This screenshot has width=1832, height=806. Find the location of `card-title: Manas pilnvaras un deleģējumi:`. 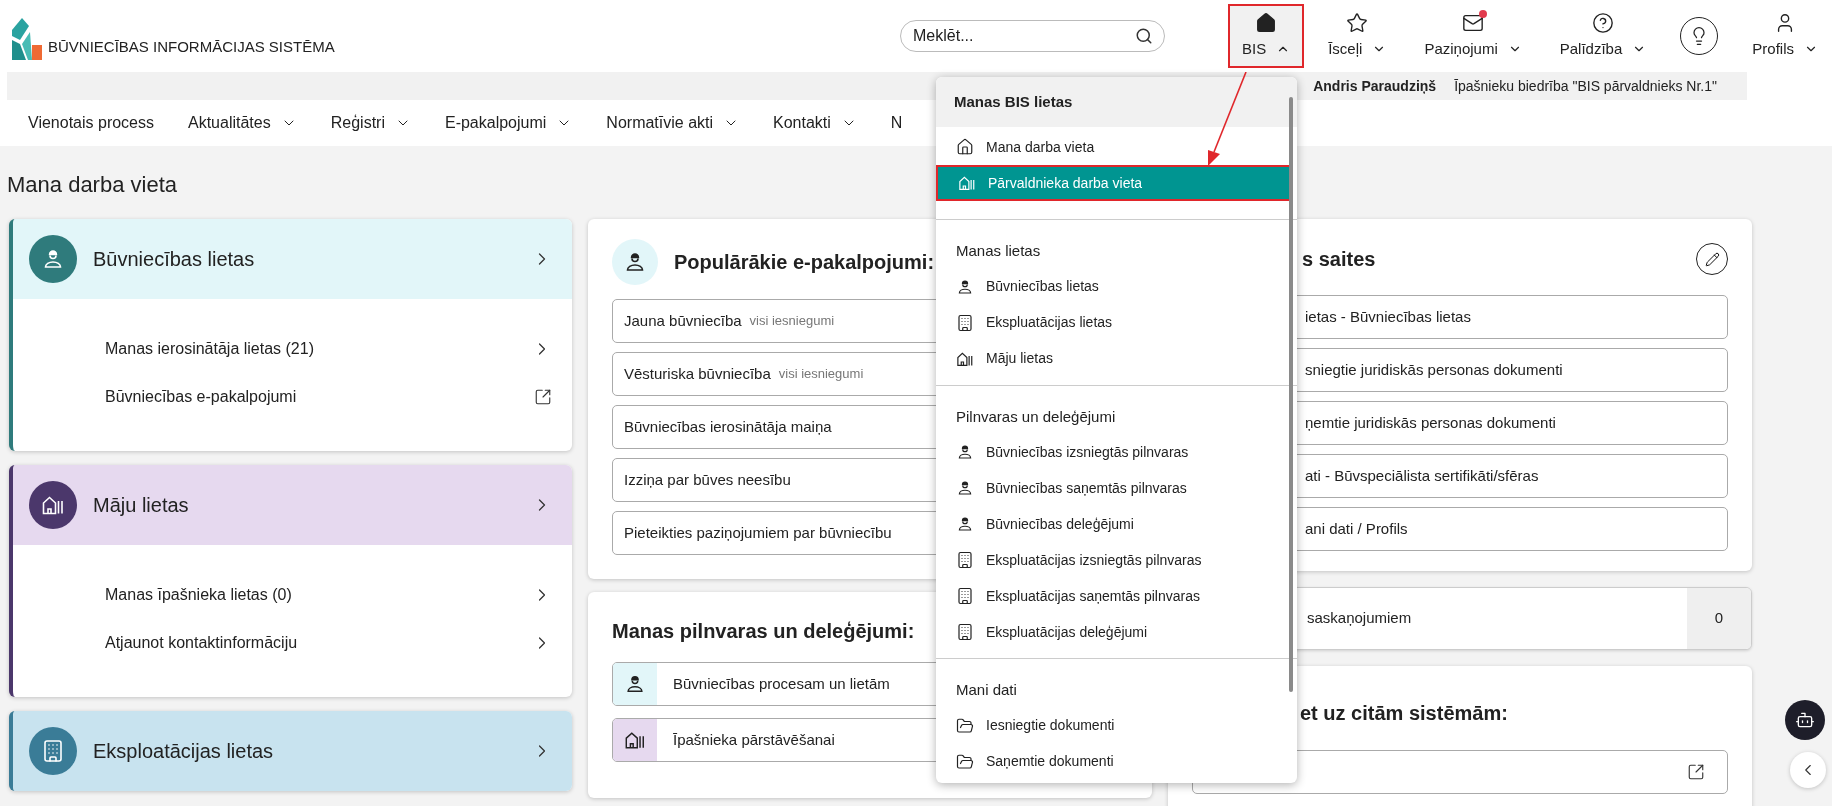

card-title: Manas pilnvaras un deleģējumi: is located at coordinates (763, 631).